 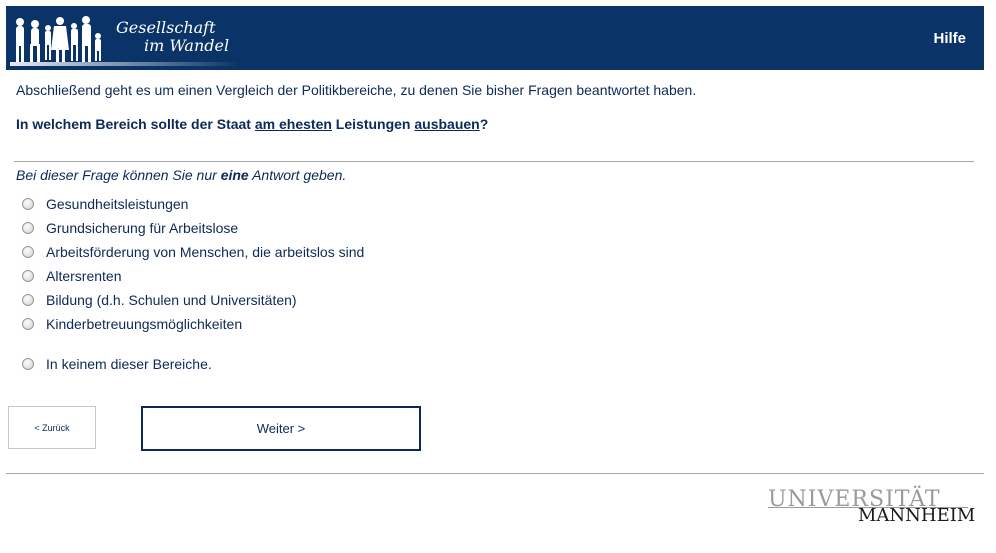 I want to click on option-label: Altersrenten, so click(x=84, y=276).